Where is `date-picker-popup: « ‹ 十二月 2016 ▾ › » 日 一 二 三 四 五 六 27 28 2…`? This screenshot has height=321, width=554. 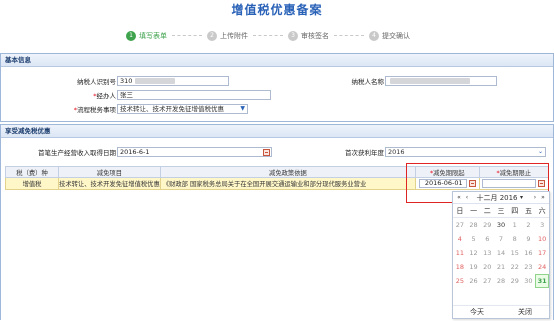 date-picker-popup: « ‹ 十二月 2016 ▾ › » 日 一 二 三 四 五 六 27 28 2… is located at coordinates (501, 255).